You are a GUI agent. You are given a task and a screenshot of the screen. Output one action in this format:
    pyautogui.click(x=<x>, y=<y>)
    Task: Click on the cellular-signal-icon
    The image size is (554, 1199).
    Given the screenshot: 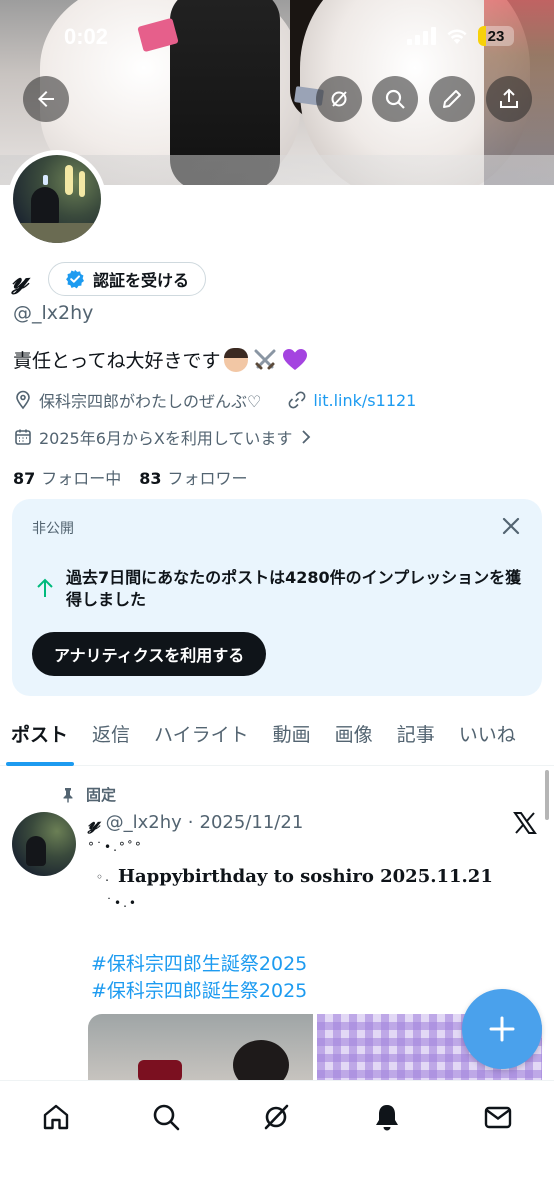 What is the action you would take?
    pyautogui.click(x=421, y=36)
    